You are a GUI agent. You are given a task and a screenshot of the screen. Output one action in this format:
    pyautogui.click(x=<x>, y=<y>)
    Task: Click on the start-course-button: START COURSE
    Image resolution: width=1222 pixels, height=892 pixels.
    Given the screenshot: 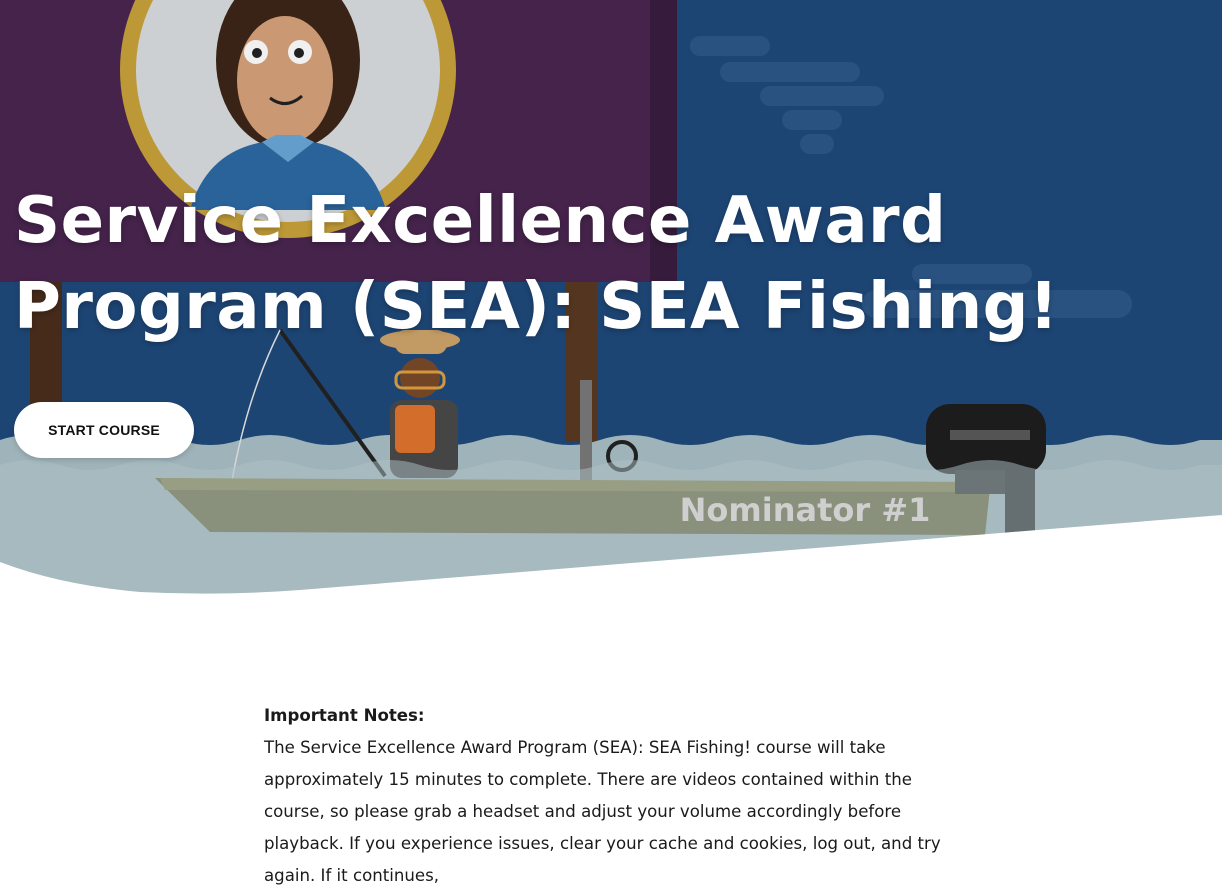 What is the action you would take?
    pyautogui.click(x=104, y=430)
    